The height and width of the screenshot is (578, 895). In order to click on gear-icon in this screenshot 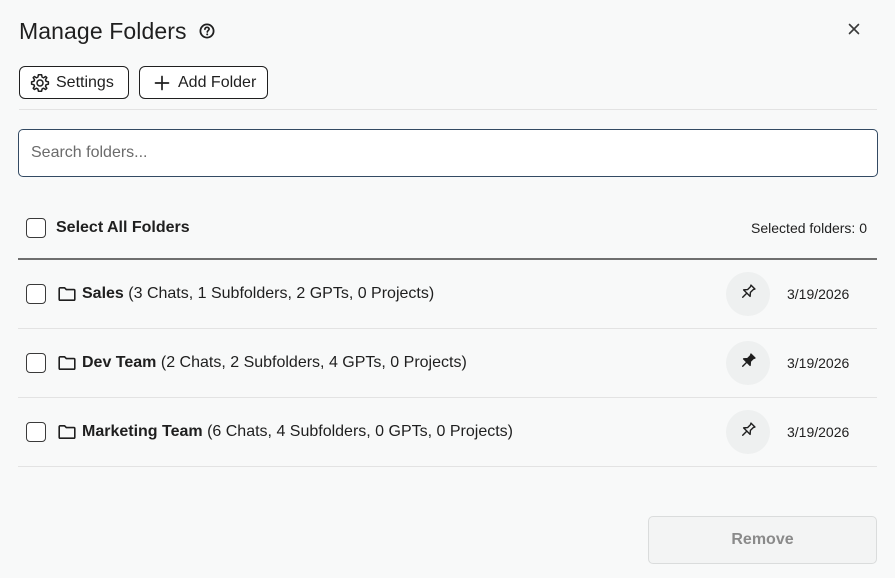, I will do `click(40, 83)`.